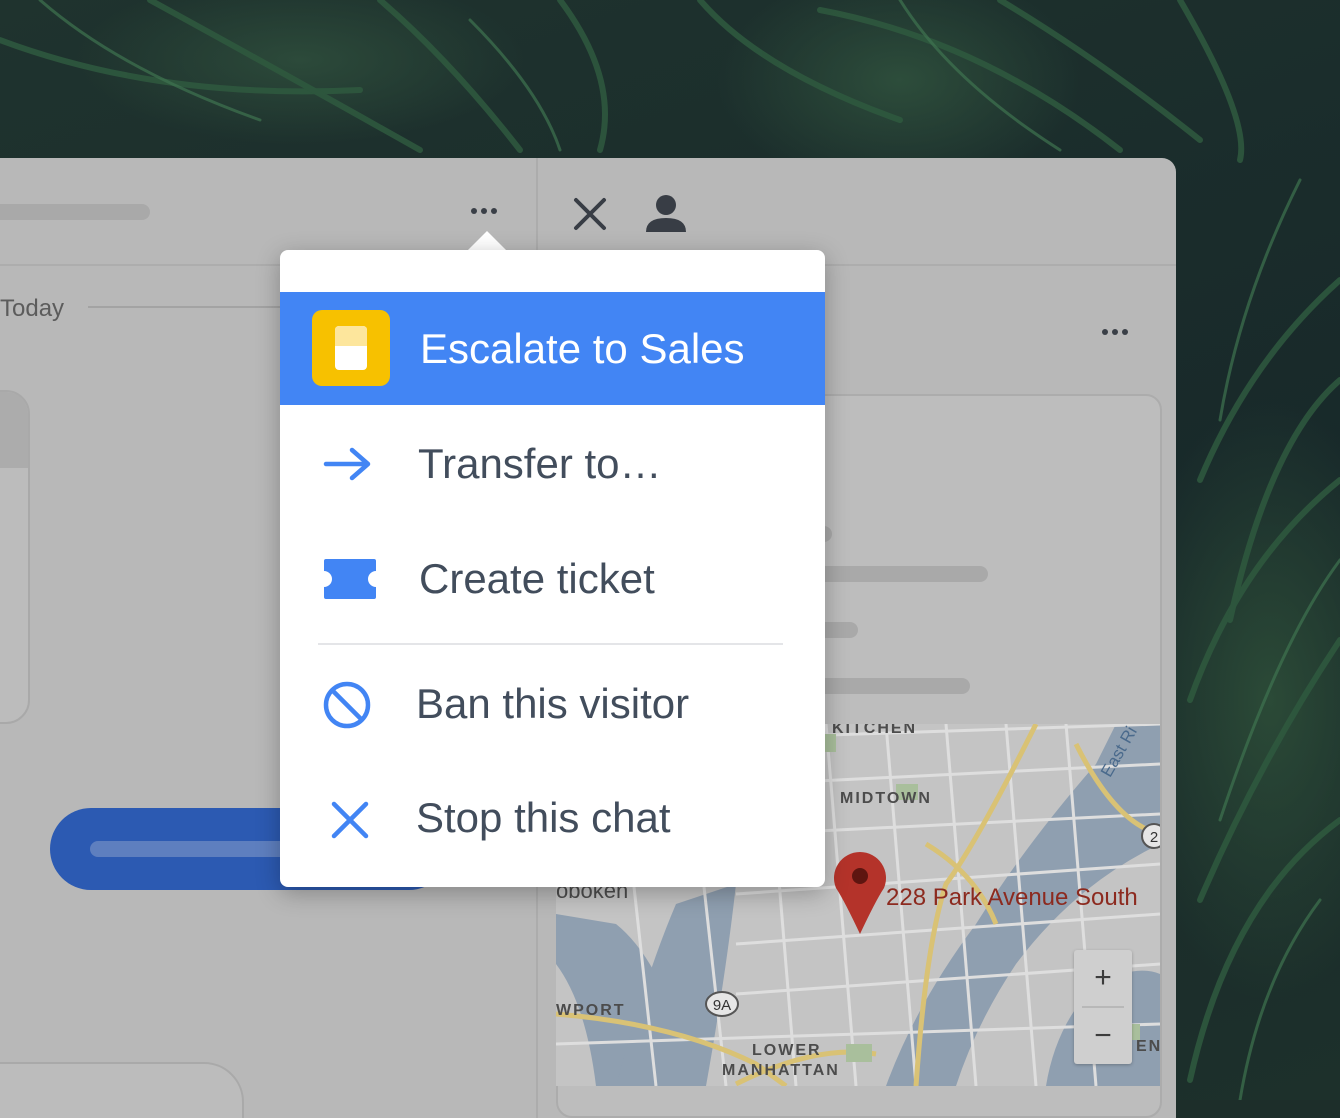 The height and width of the screenshot is (1118, 1340). I want to click on svg-text: 9A, so click(722, 1005).